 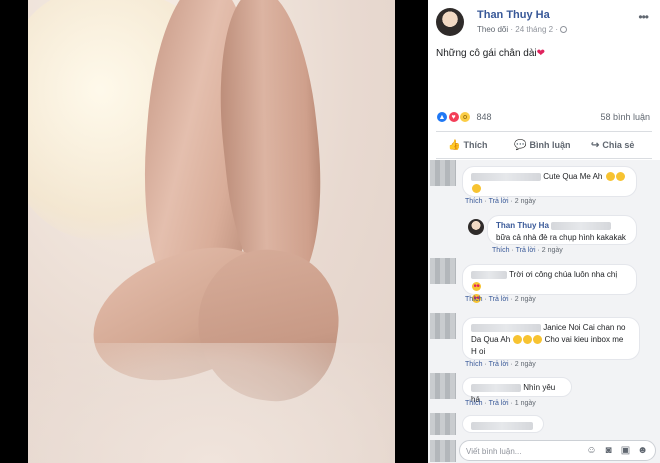 What do you see at coordinates (513, 15) in the screenshot?
I see `author-name: Than Thuy Ha` at bounding box center [513, 15].